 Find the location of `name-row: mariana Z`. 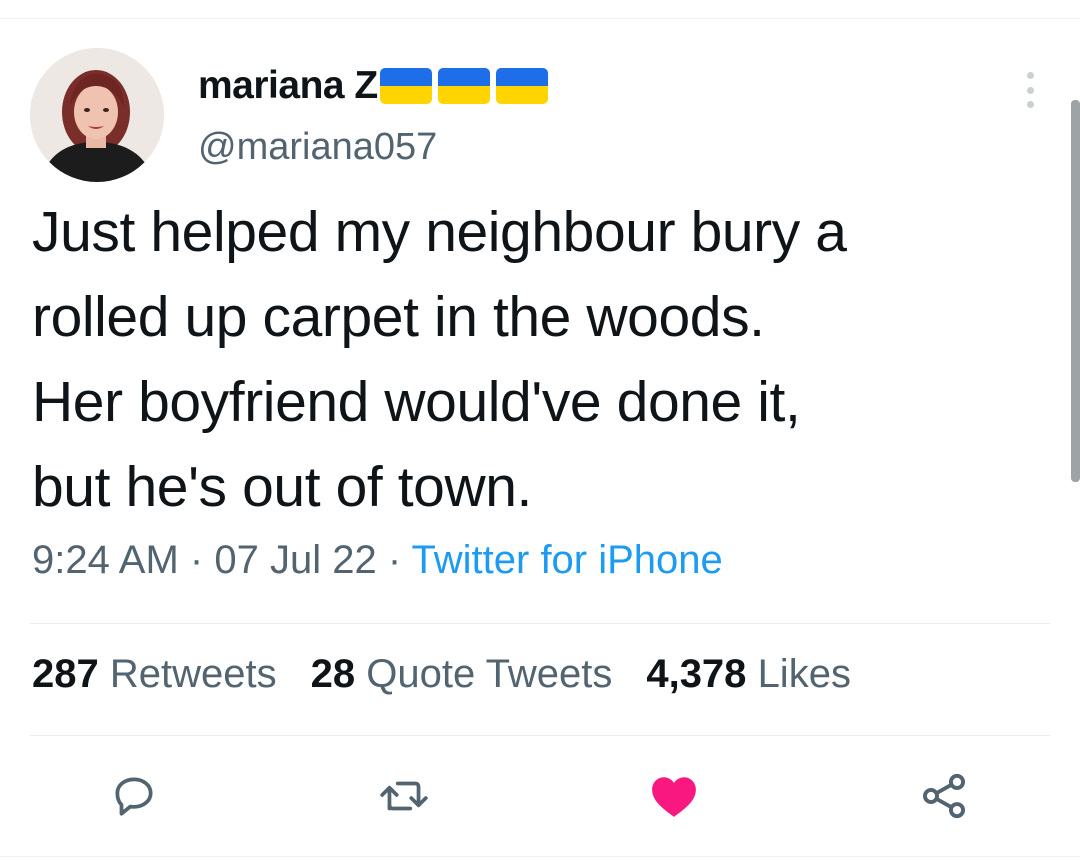

name-row: mariana Z is located at coordinates (373, 86).